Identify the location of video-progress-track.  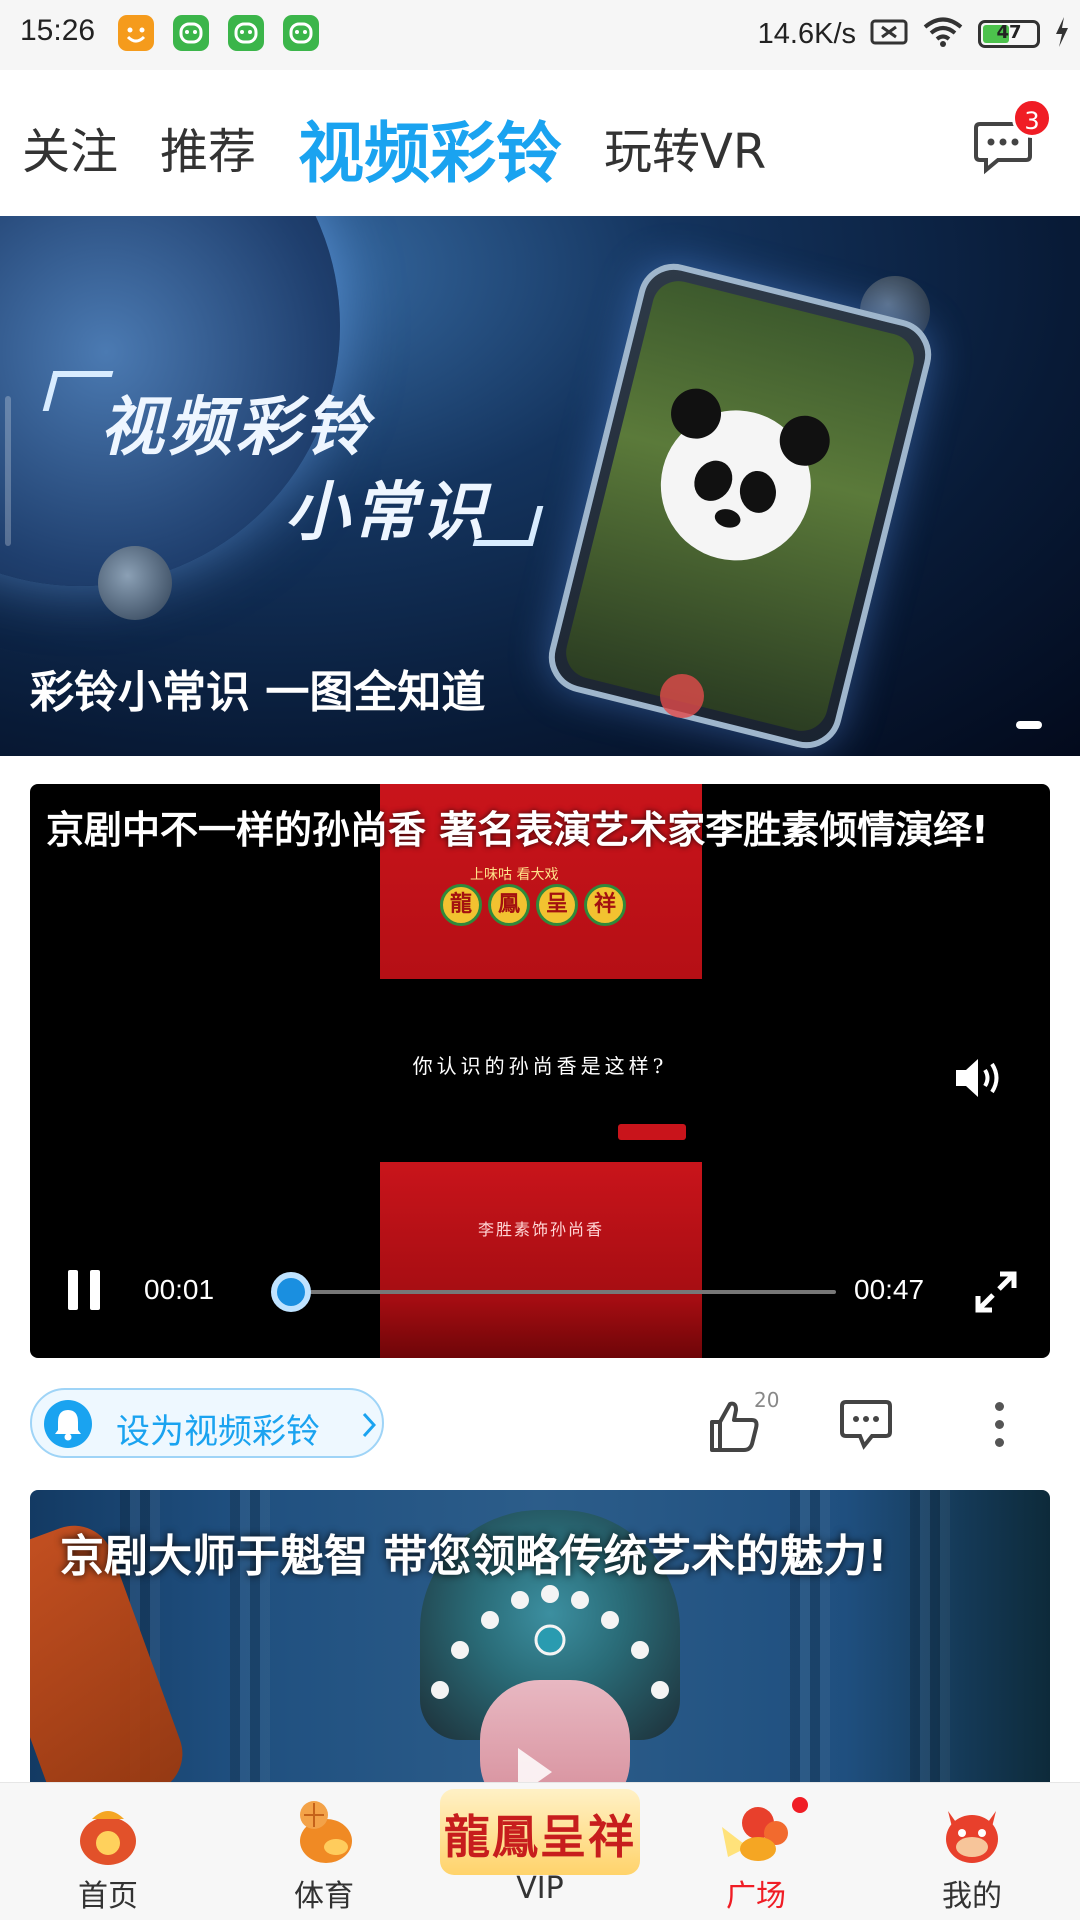
(558, 1292).